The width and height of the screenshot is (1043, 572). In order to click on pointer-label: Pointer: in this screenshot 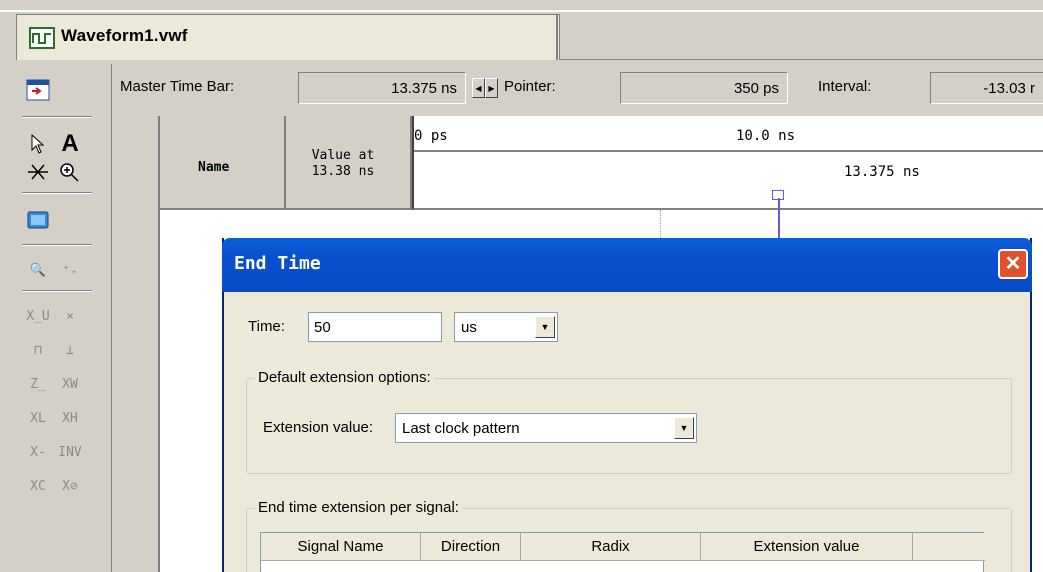, I will do `click(530, 86)`.